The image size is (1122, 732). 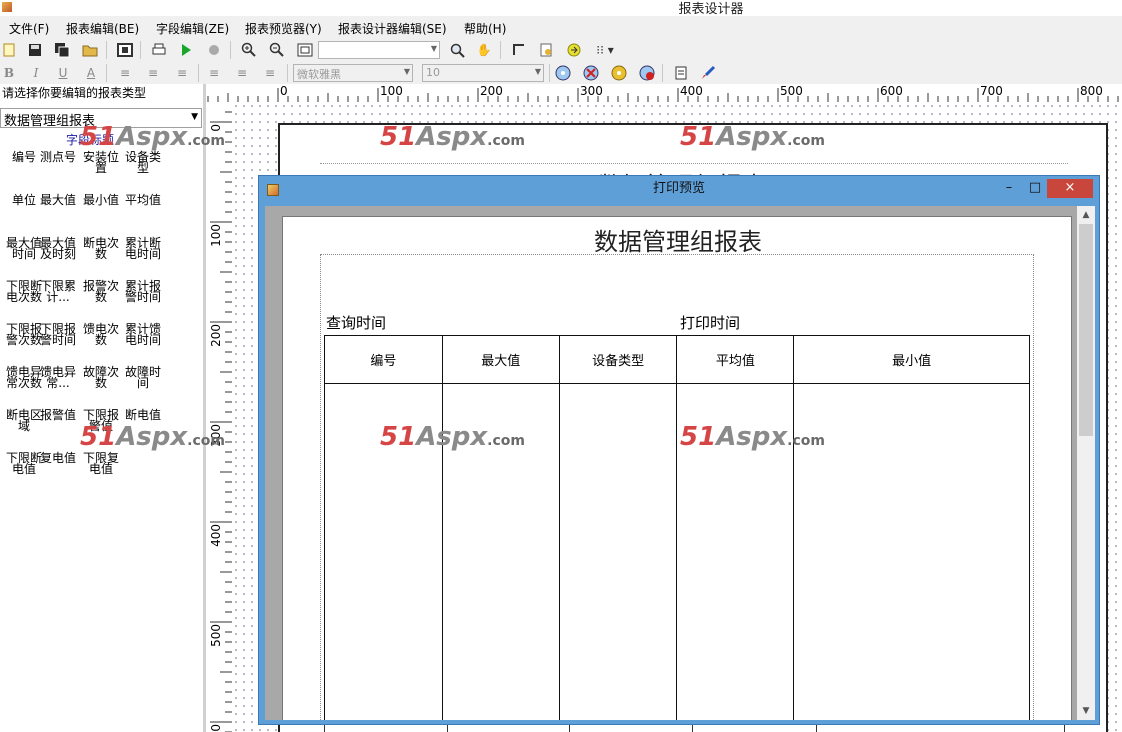 I want to click on document-icon, so click(x=681, y=73).